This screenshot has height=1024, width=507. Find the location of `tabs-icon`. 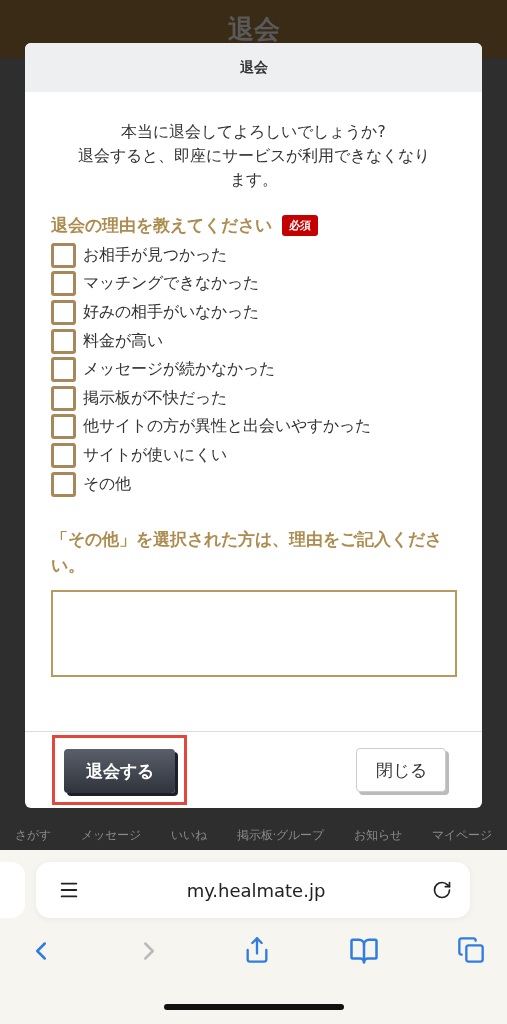

tabs-icon is located at coordinates (471, 950).